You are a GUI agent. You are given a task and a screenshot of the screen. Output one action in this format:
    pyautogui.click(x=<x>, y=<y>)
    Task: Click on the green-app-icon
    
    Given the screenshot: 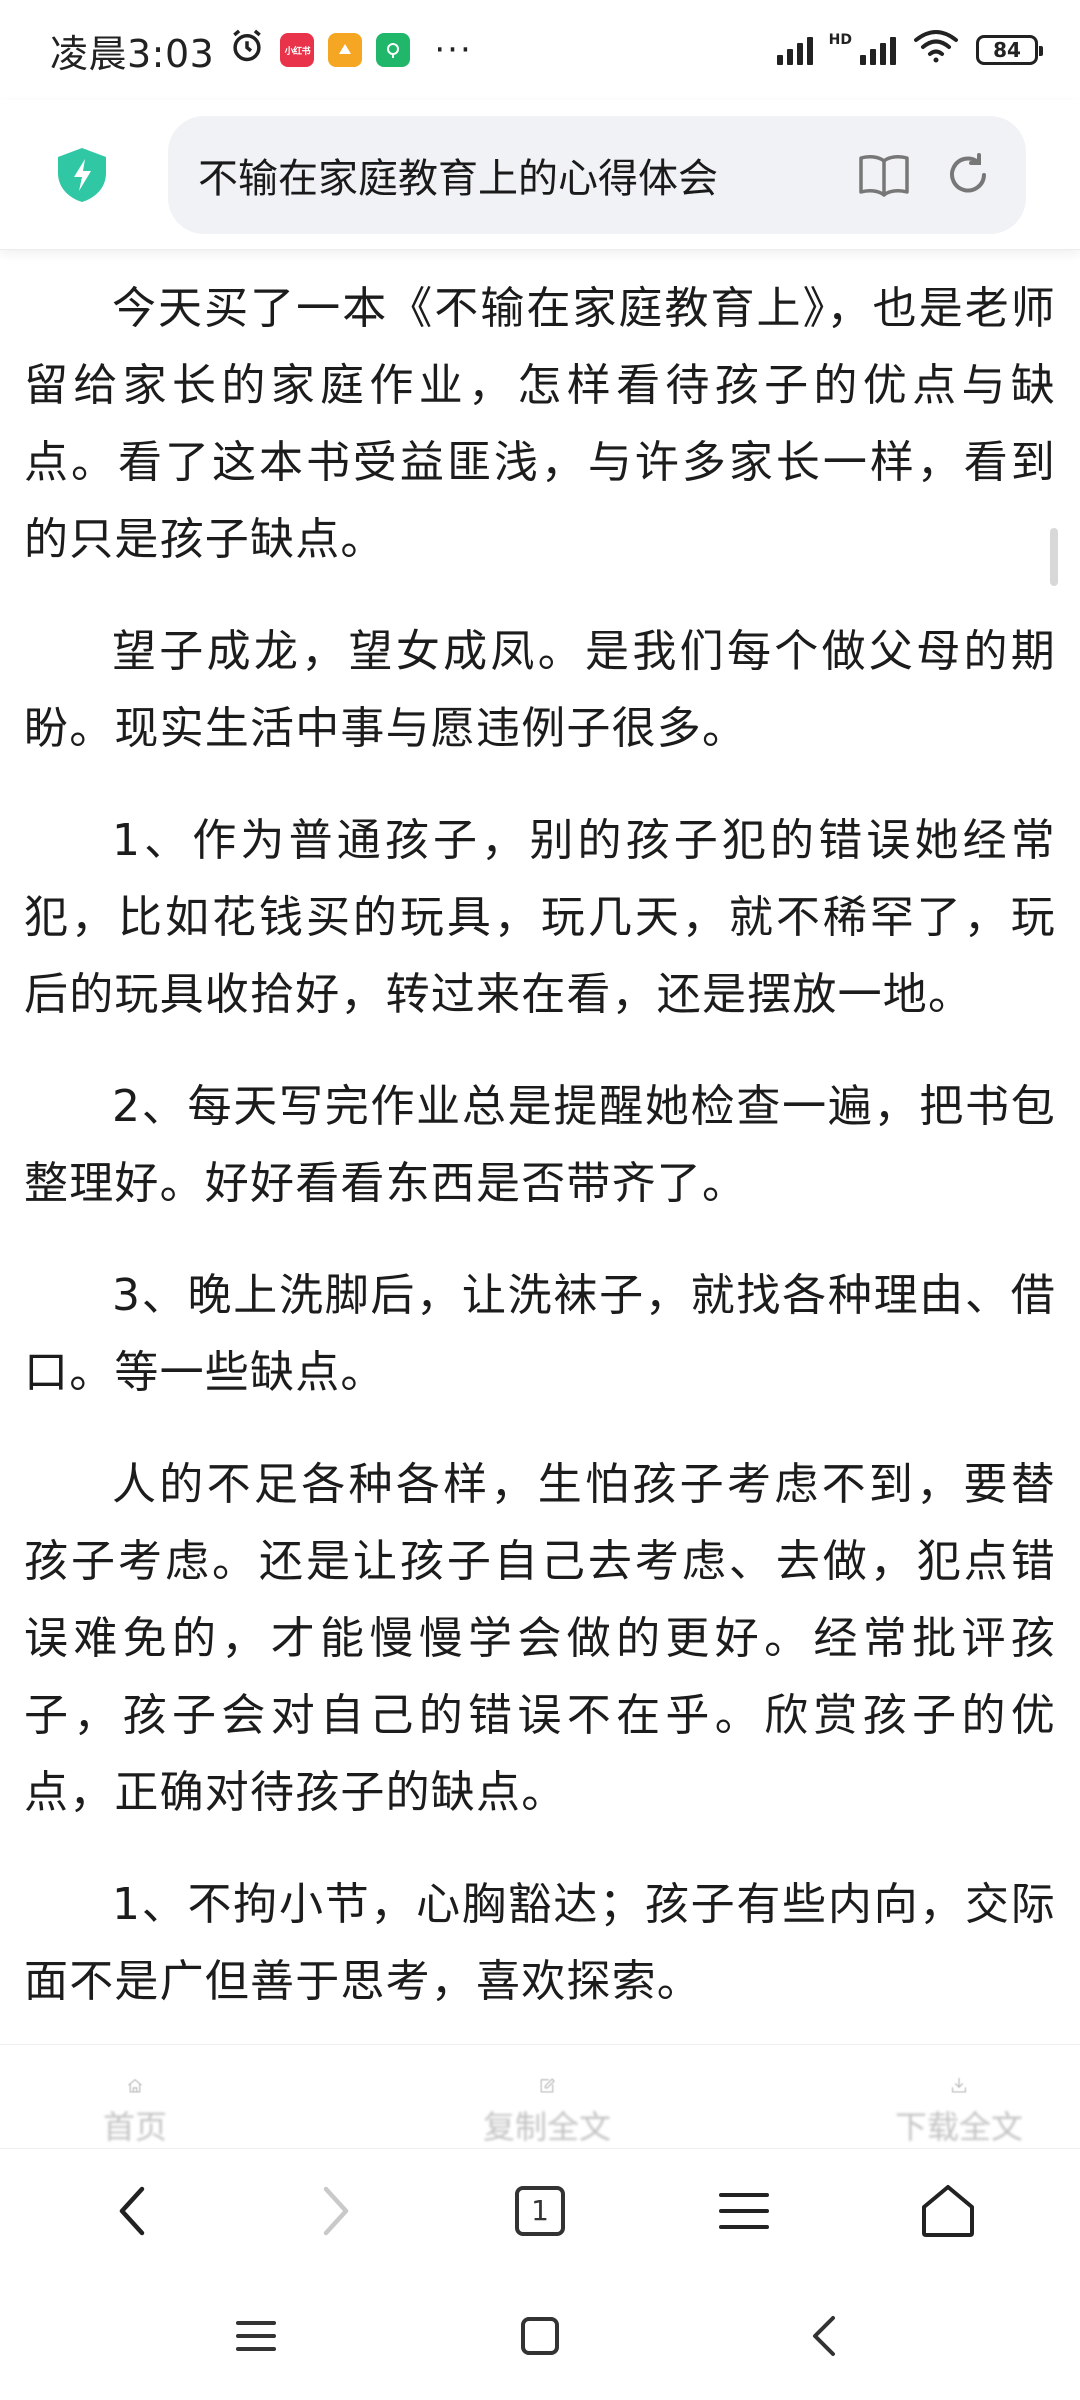 What is the action you would take?
    pyautogui.click(x=393, y=50)
    